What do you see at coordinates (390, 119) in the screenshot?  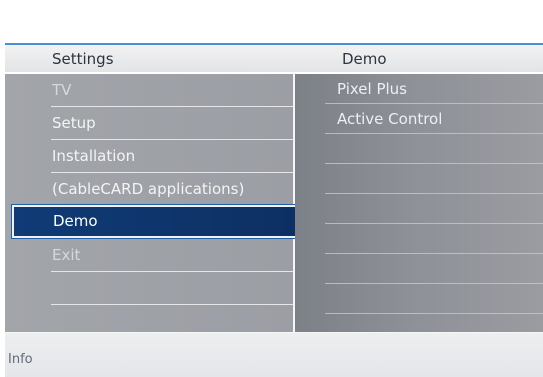 I see `submenu-item-label: Active Control` at bounding box center [390, 119].